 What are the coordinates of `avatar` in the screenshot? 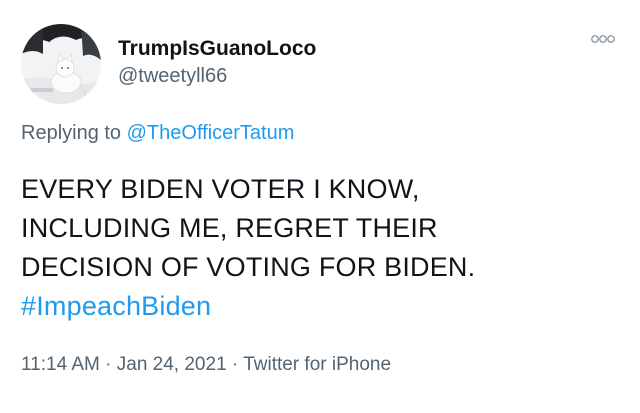 It's located at (61, 64).